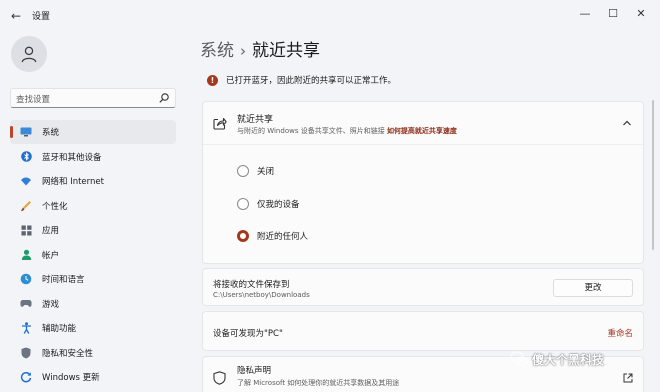  I want to click on breadcrumb-parent: 系统, so click(217, 51).